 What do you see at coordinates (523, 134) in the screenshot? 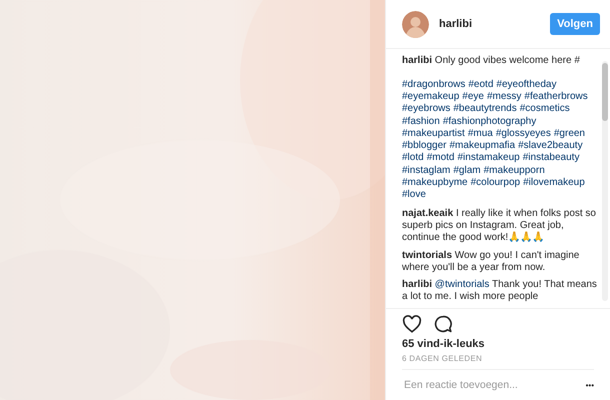
I see `hashtag-link: #glossyeyes` at bounding box center [523, 134].